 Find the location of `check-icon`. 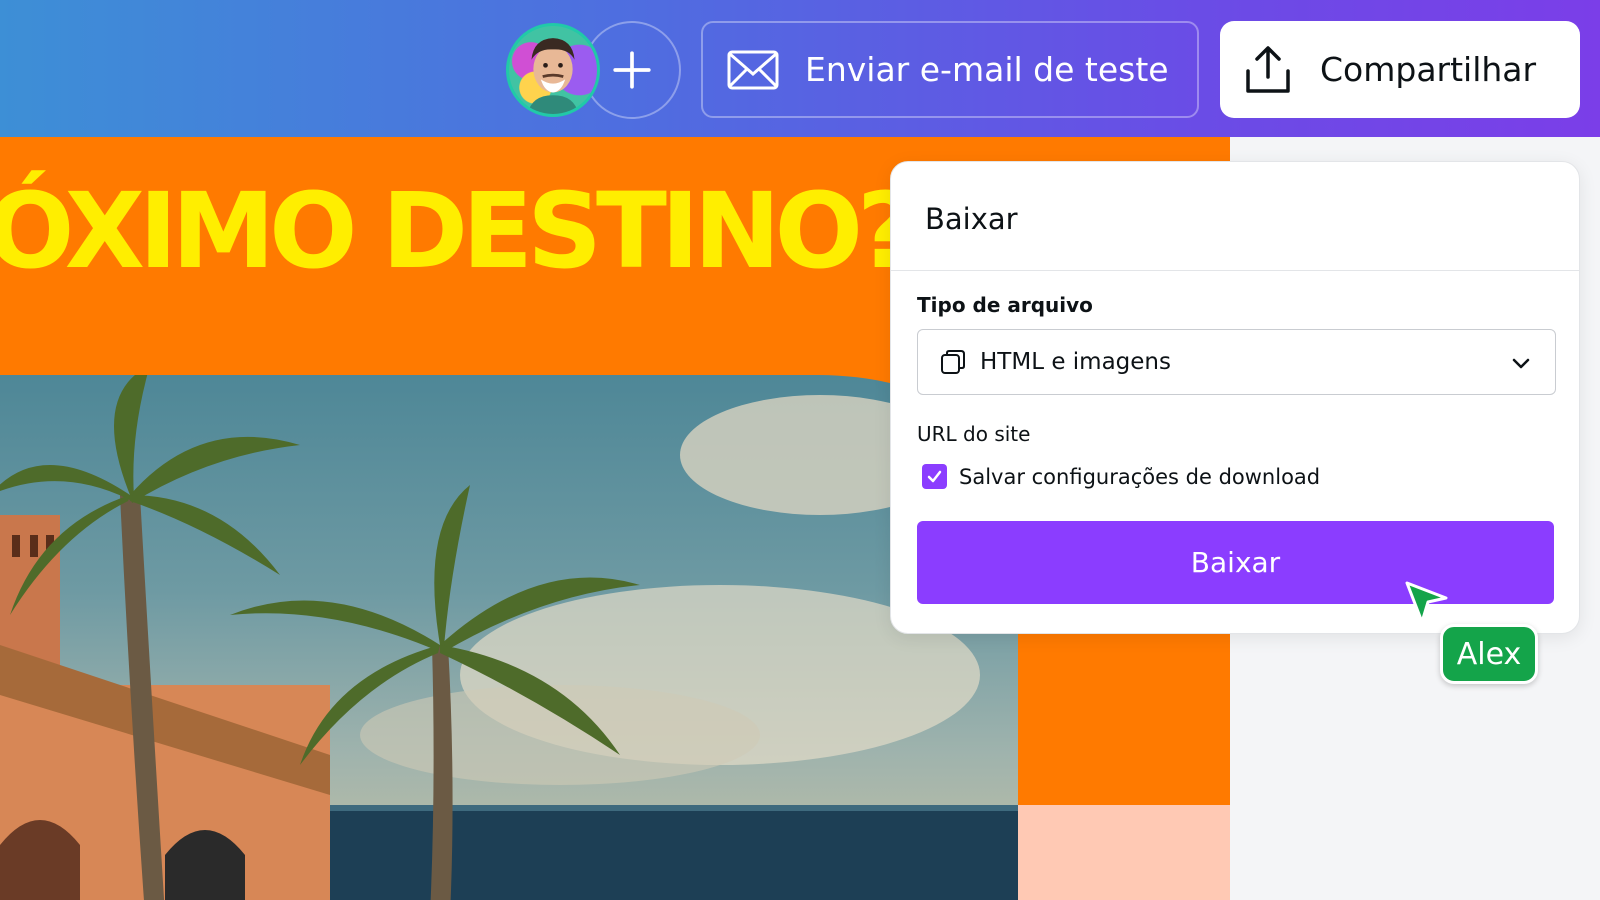

check-icon is located at coordinates (934, 476).